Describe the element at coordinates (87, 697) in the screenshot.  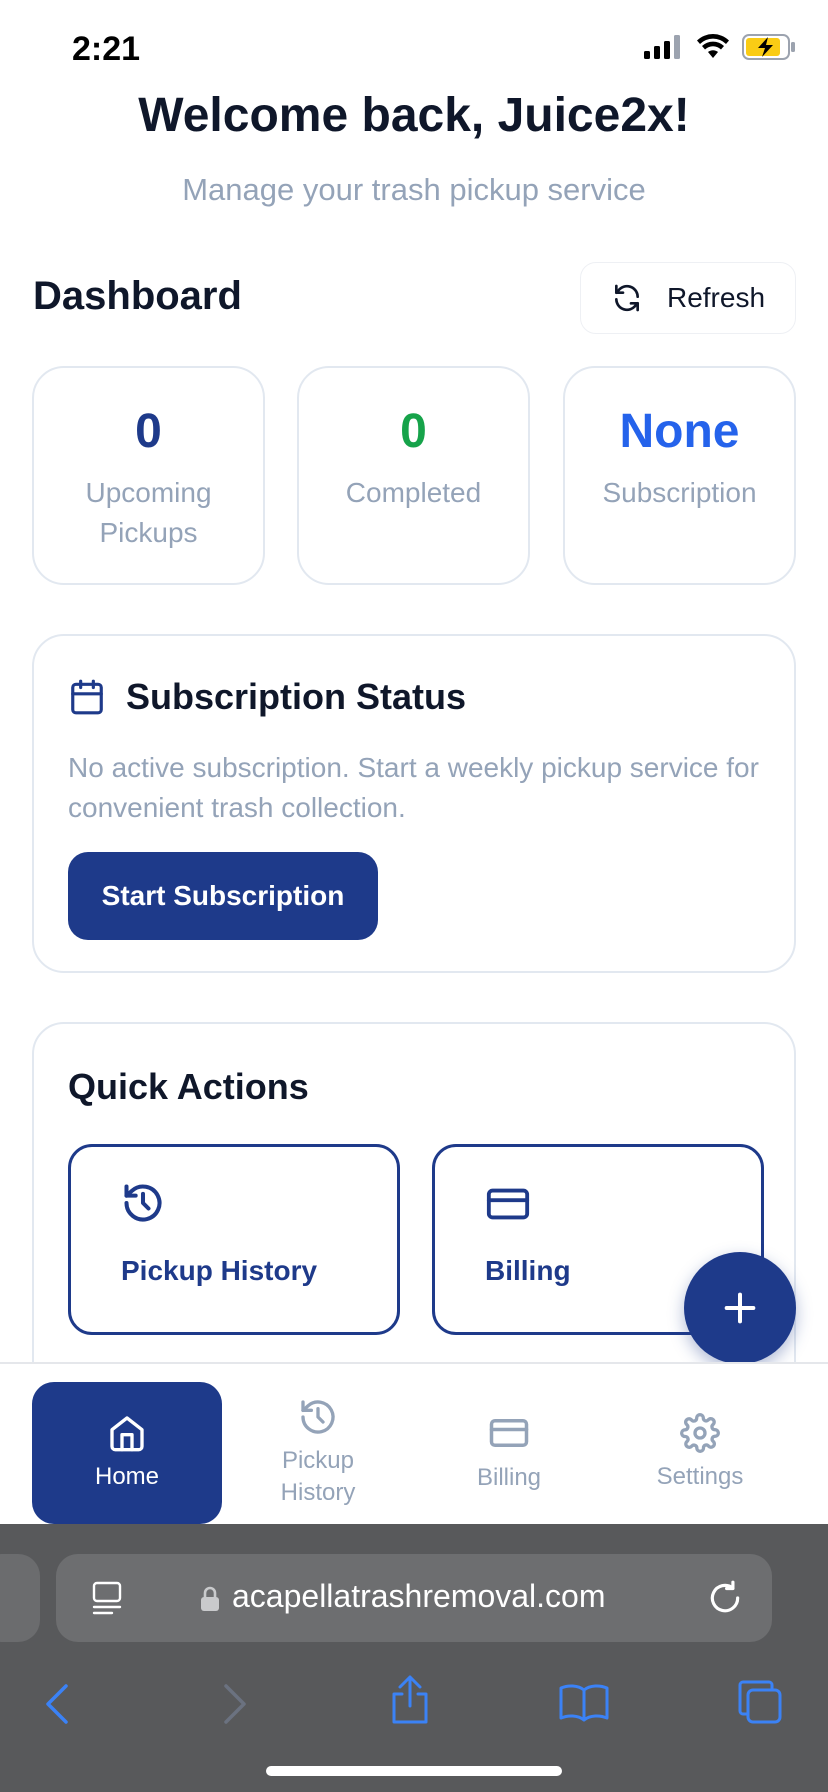
I see `calendar-icon` at that location.